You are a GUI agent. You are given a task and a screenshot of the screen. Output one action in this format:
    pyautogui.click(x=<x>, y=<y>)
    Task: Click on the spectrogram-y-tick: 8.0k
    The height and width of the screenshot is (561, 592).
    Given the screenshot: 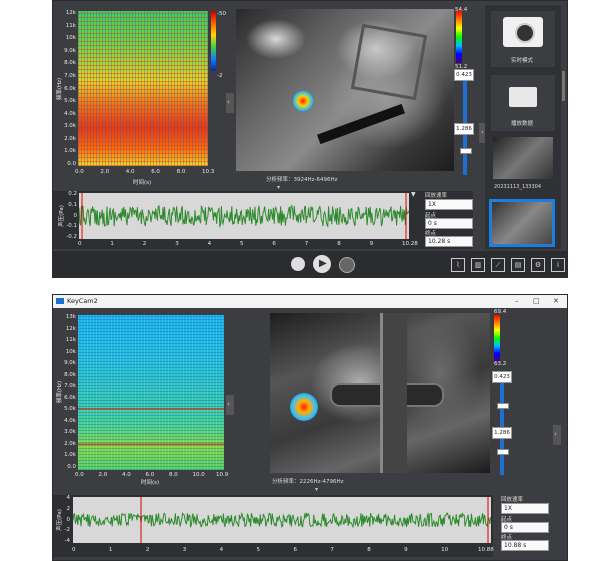 What is the action you would take?
    pyautogui.click(x=70, y=374)
    